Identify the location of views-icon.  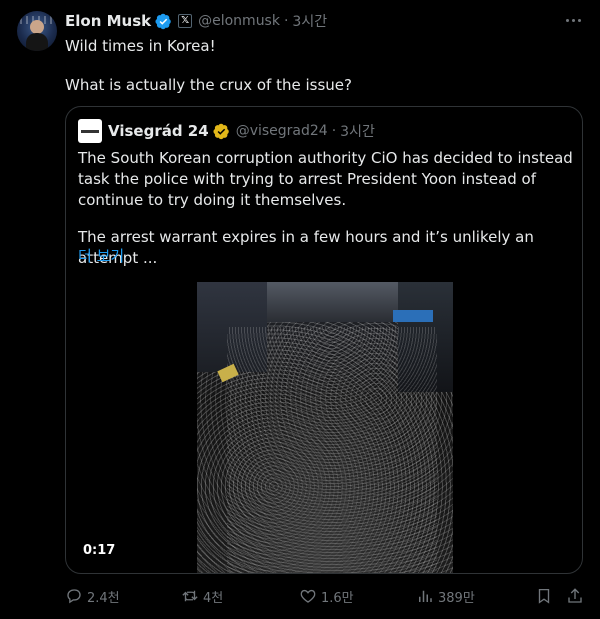
(425, 596).